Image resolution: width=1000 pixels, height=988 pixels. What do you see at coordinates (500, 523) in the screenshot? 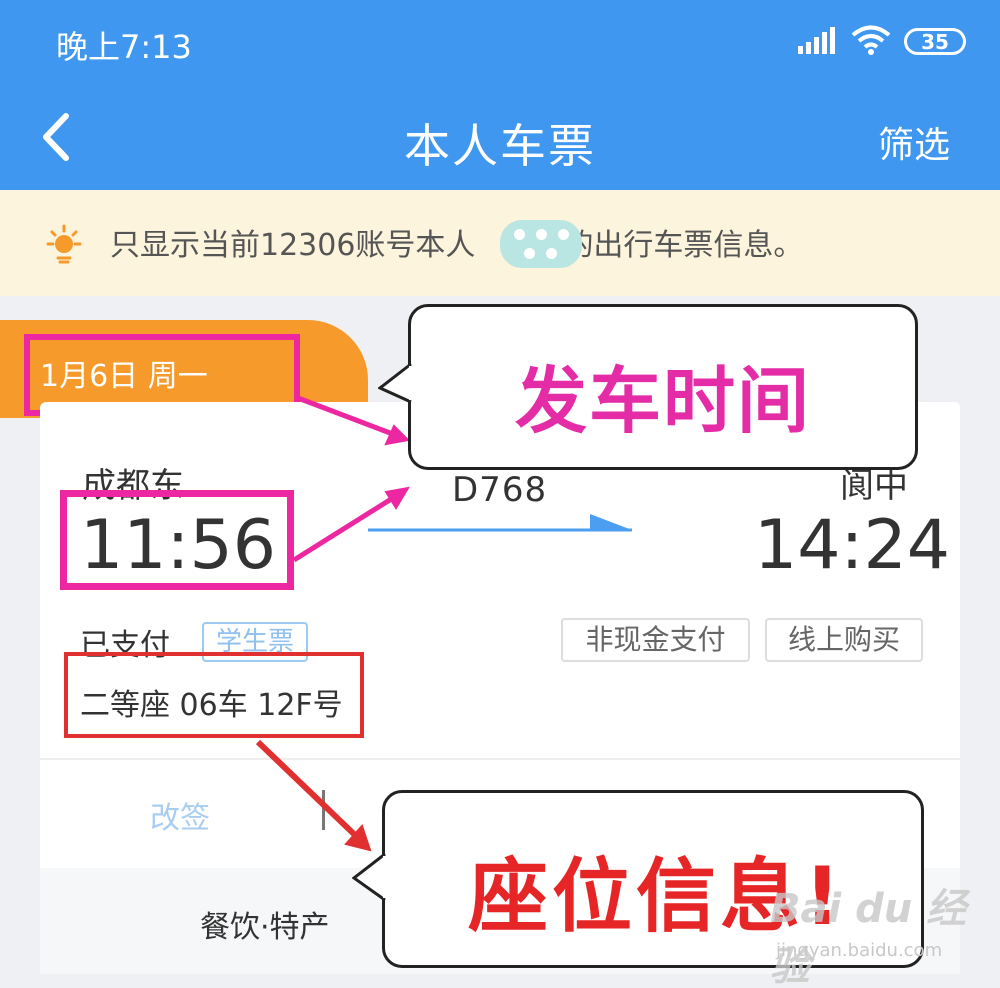
I see `route-arrow-icon` at bounding box center [500, 523].